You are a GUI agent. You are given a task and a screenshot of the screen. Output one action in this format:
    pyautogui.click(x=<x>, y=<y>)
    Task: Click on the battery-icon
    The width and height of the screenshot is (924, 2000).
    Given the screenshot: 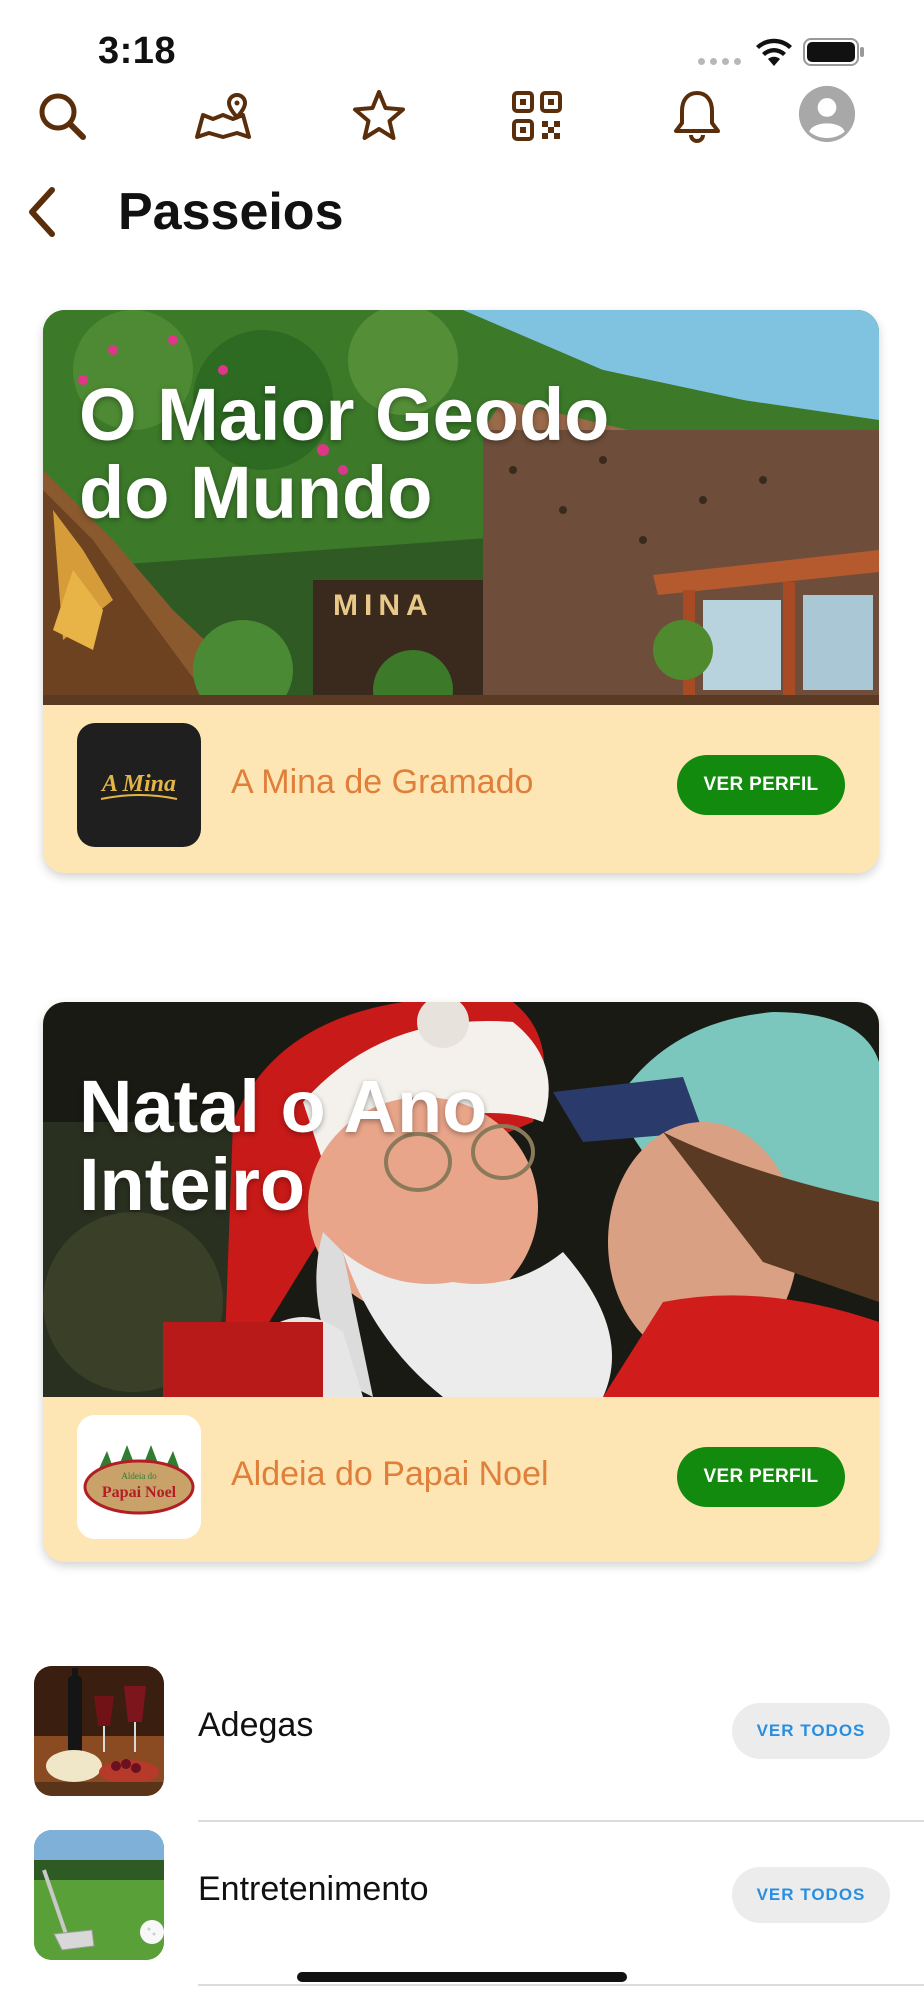 What is the action you would take?
    pyautogui.click(x=833, y=52)
    